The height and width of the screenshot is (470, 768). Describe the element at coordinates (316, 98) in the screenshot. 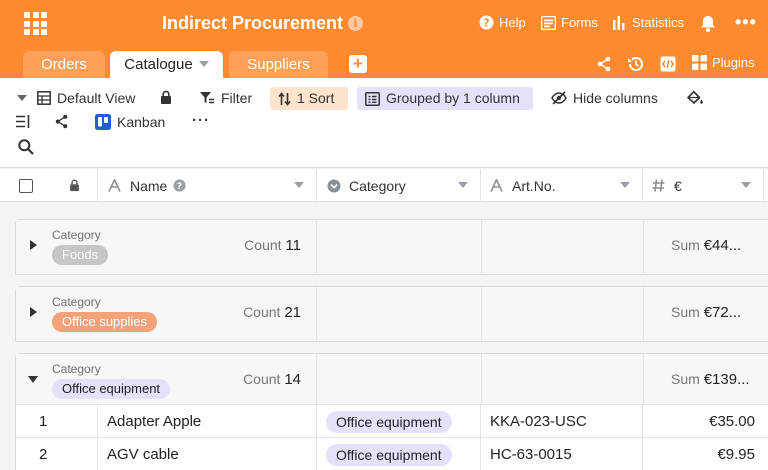

I see `sort-label: 1 Sort` at that location.